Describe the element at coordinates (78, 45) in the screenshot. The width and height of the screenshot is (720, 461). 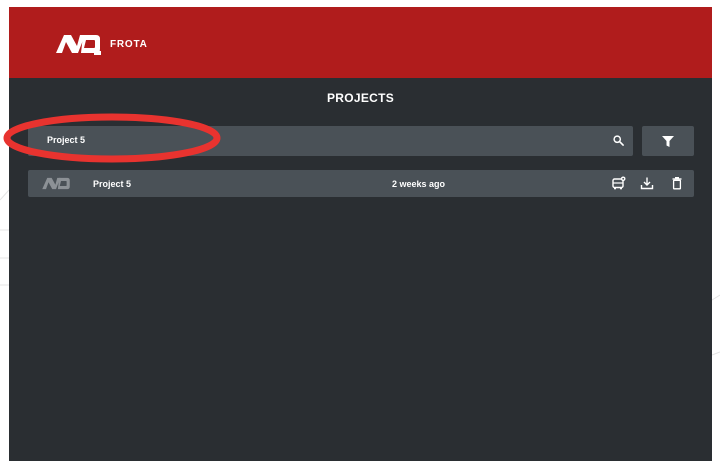
I see `nd-logo-icon` at that location.